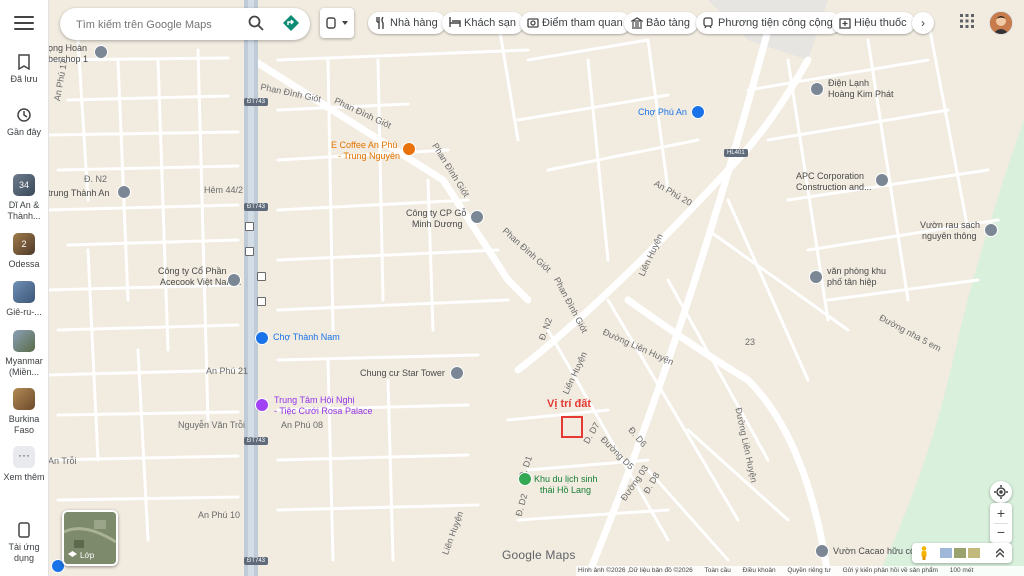 This screenshot has height=576, width=1024. What do you see at coordinates (256, 23) in the screenshot?
I see `search-icon` at bounding box center [256, 23].